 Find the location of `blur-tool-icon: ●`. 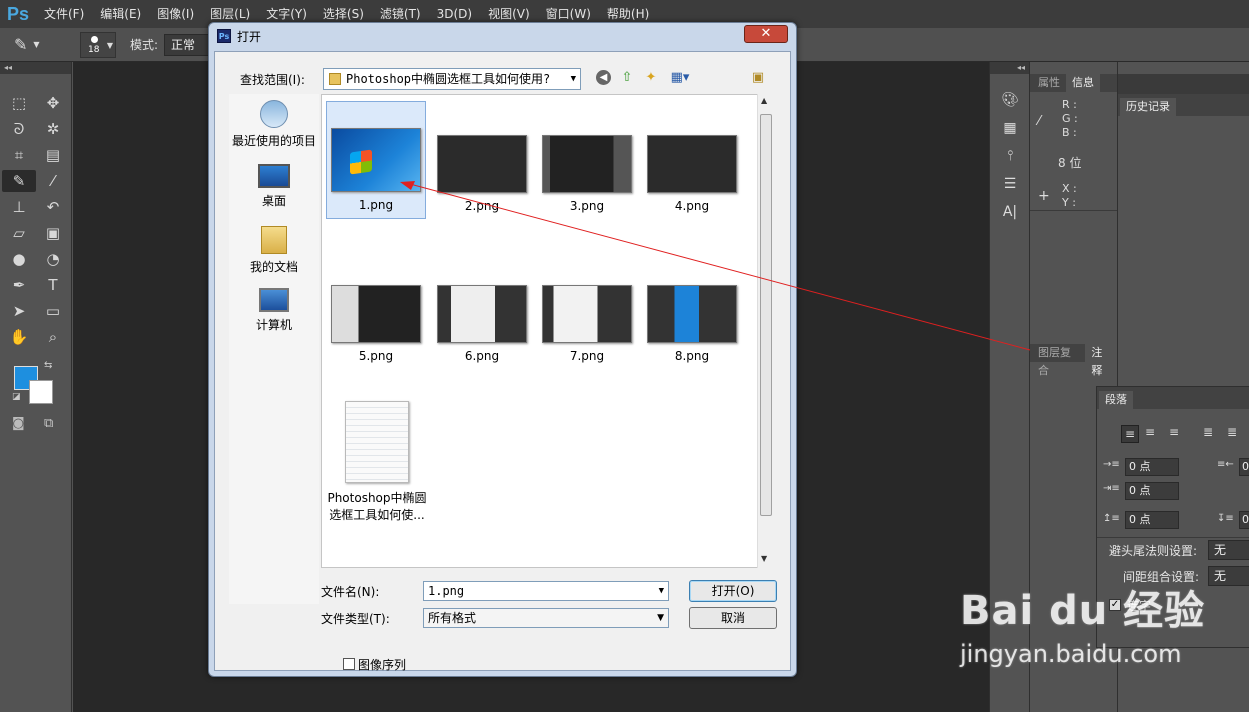

blur-tool-icon: ● is located at coordinates (19, 259).